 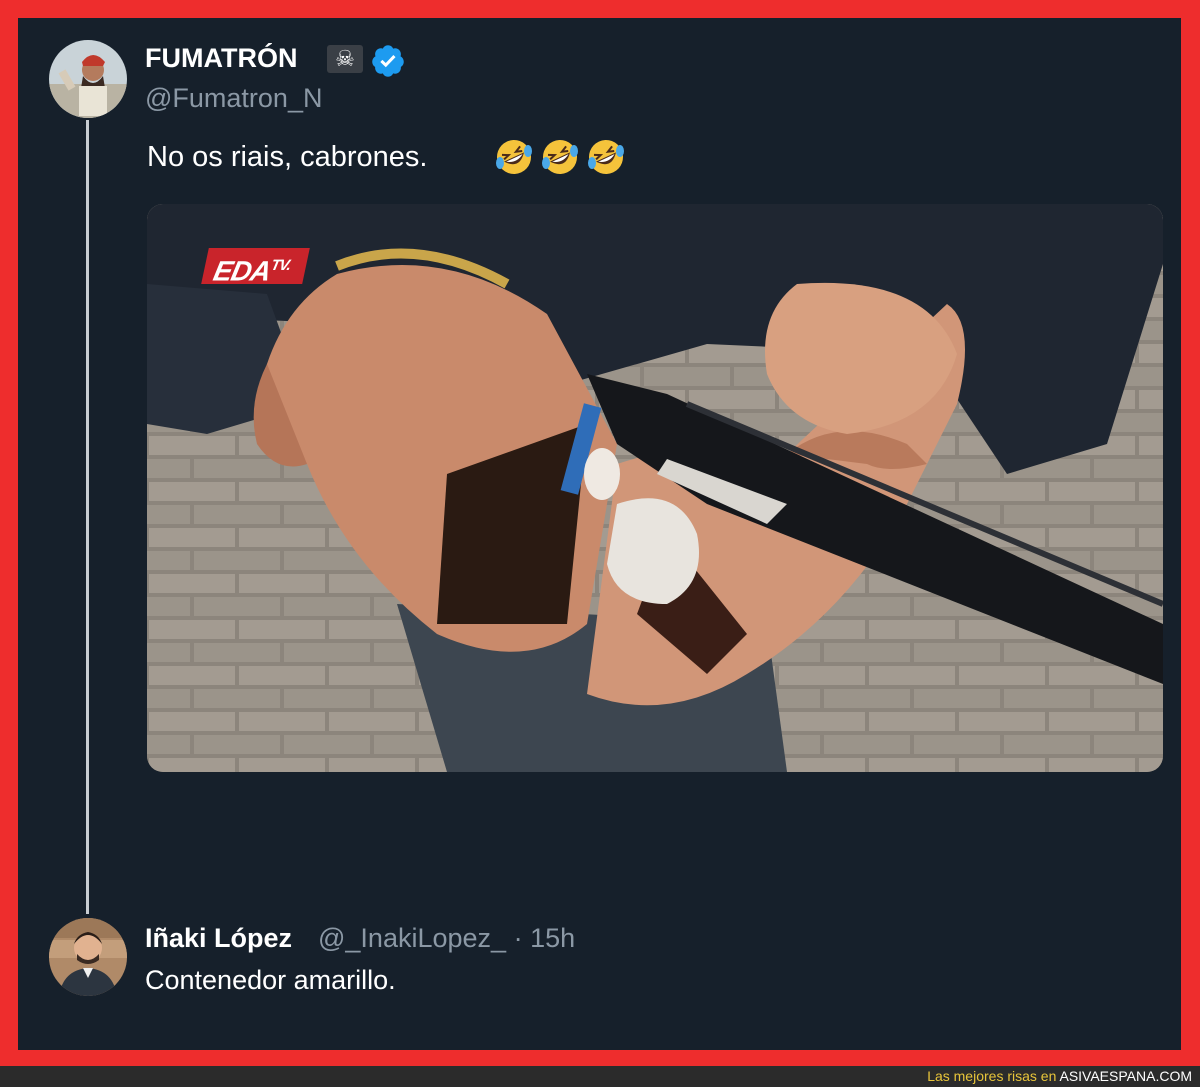 What do you see at coordinates (388, 61) in the screenshot?
I see `verified-badge-icon` at bounding box center [388, 61].